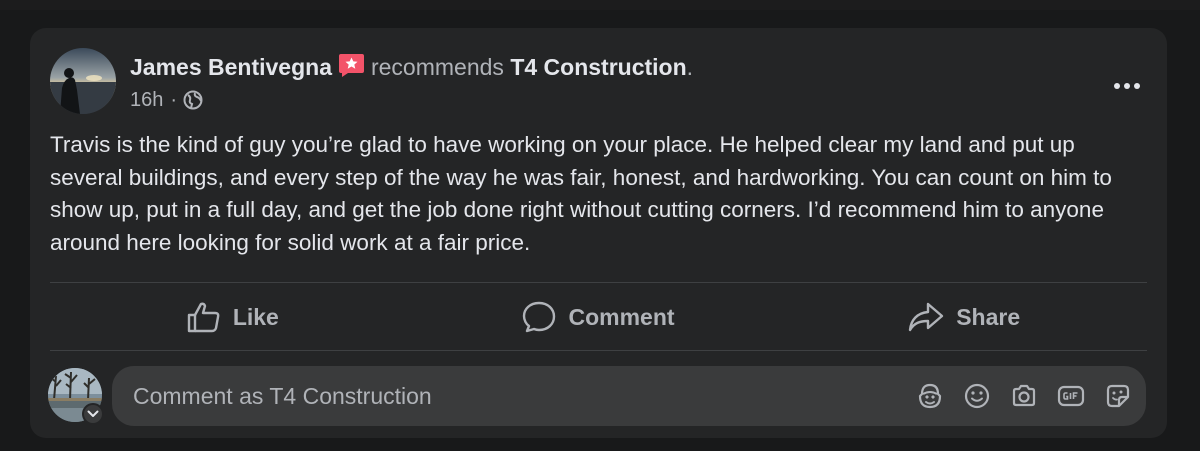  I want to click on comment-composer: Comment as T4 Construction, so click(597, 396).